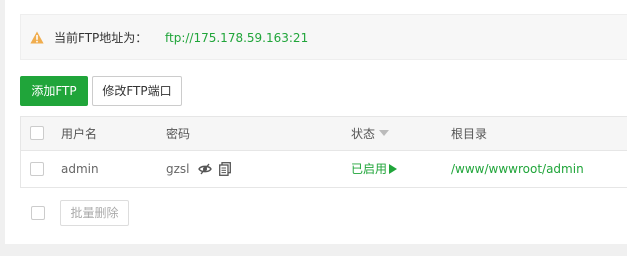 The width and height of the screenshot is (627, 256). What do you see at coordinates (38, 213) in the screenshot?
I see `batch-select-checkbox` at bounding box center [38, 213].